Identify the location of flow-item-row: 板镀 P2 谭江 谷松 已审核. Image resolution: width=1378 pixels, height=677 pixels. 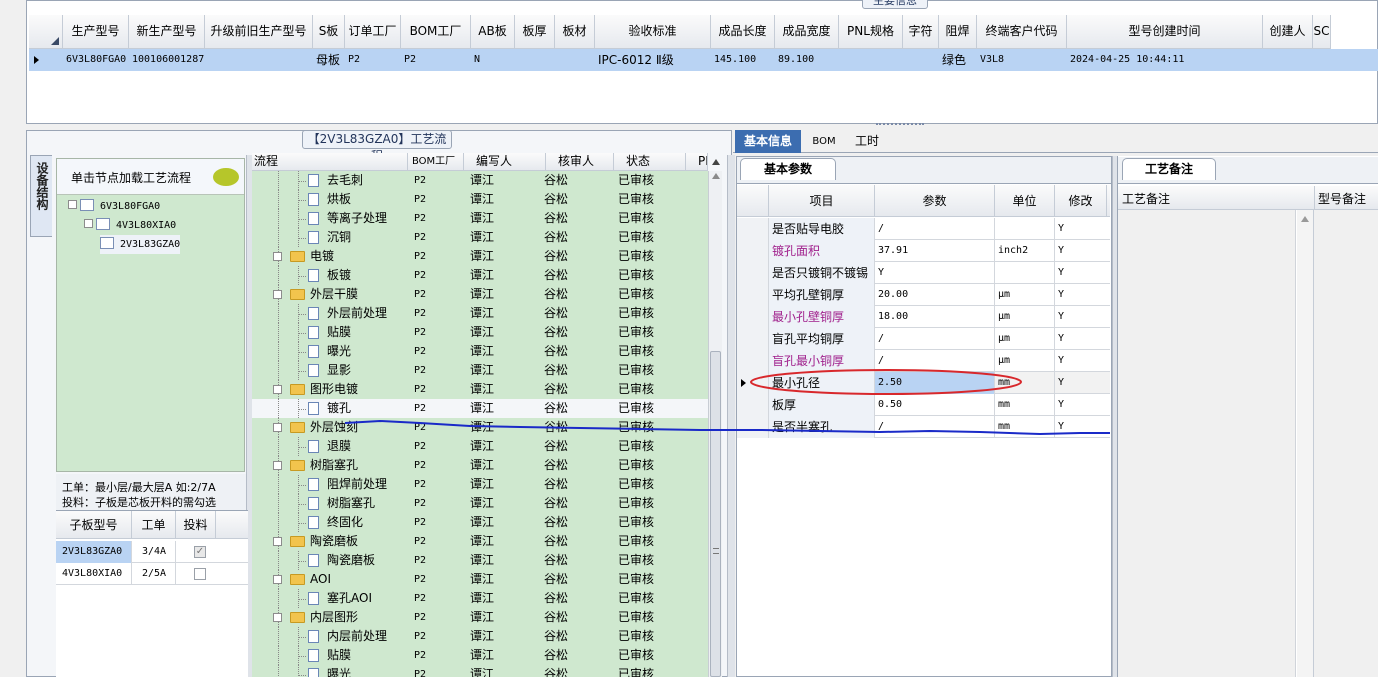
(480, 275).